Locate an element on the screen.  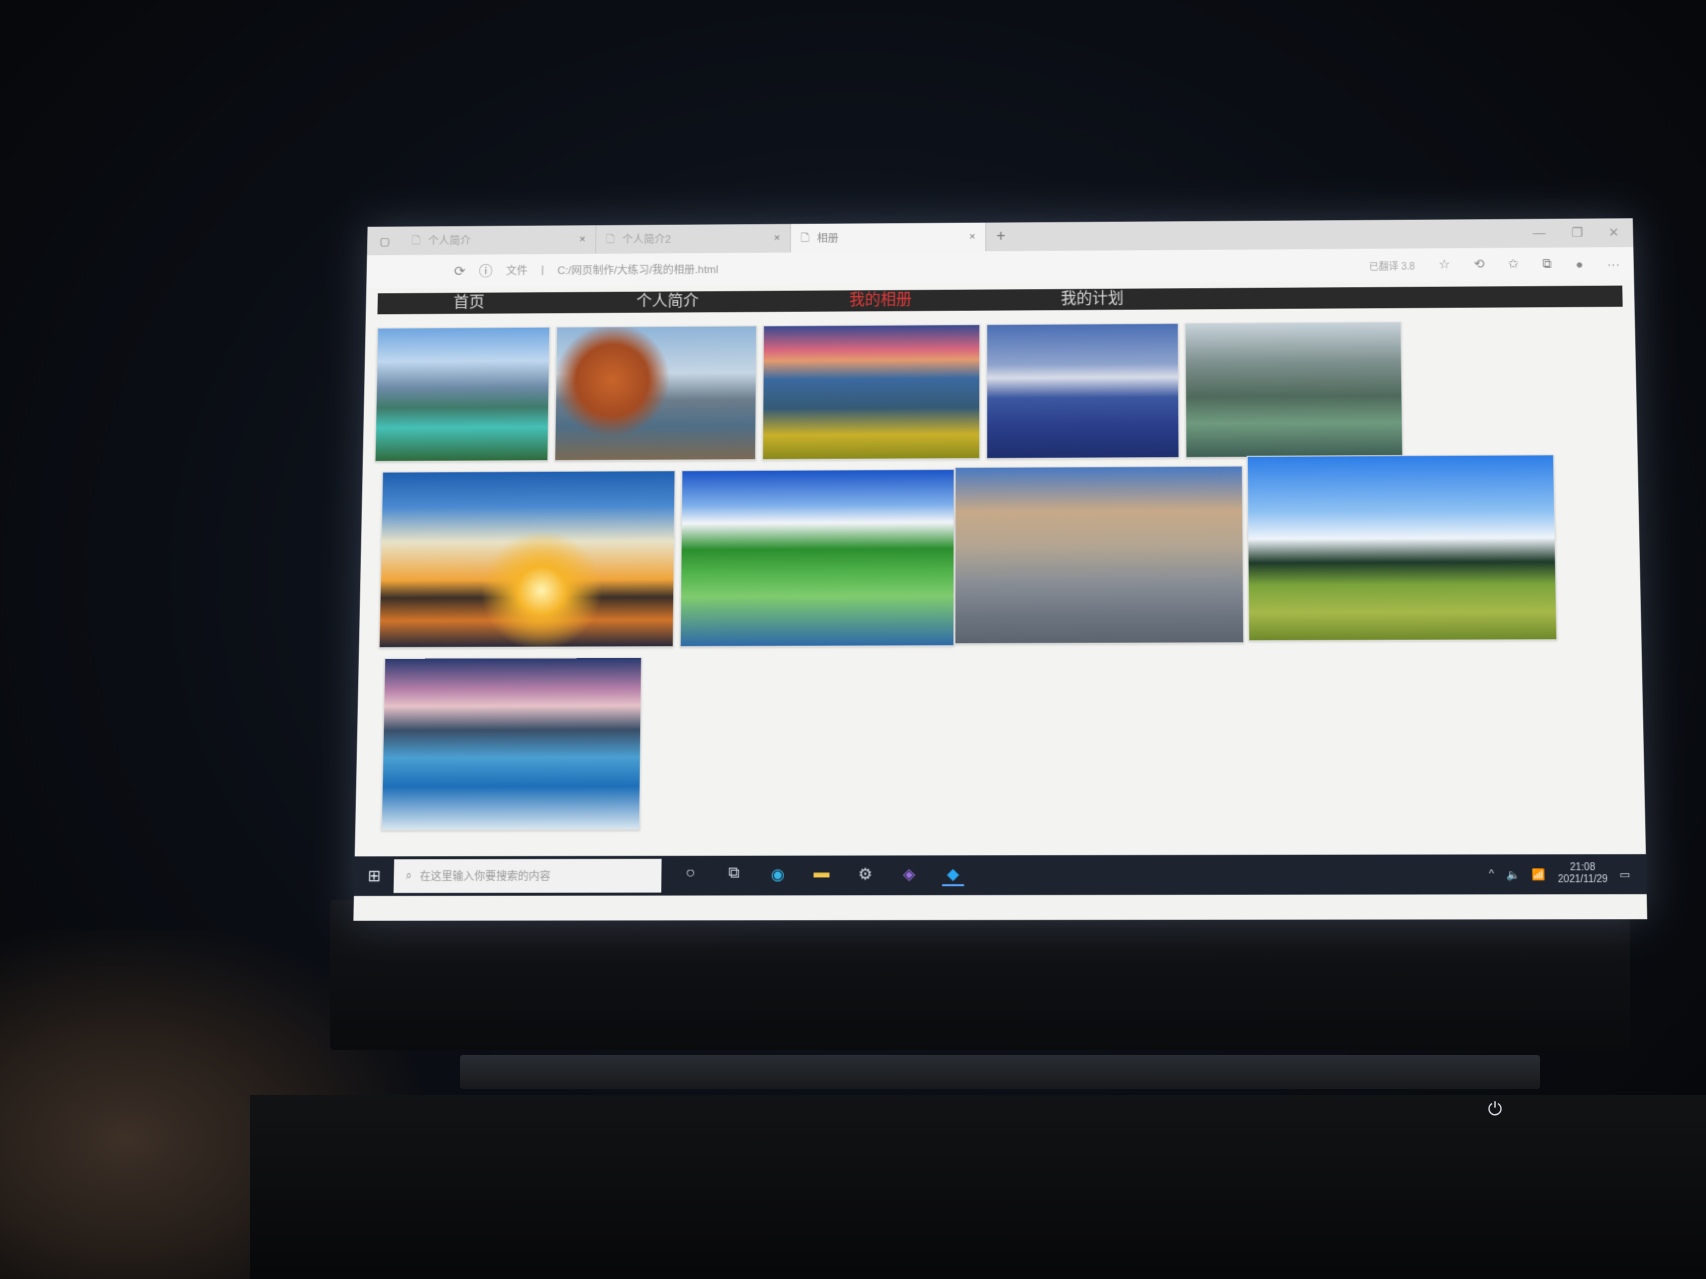
browser-tab-3: 🗋 相册 × is located at coordinates (888, 237).